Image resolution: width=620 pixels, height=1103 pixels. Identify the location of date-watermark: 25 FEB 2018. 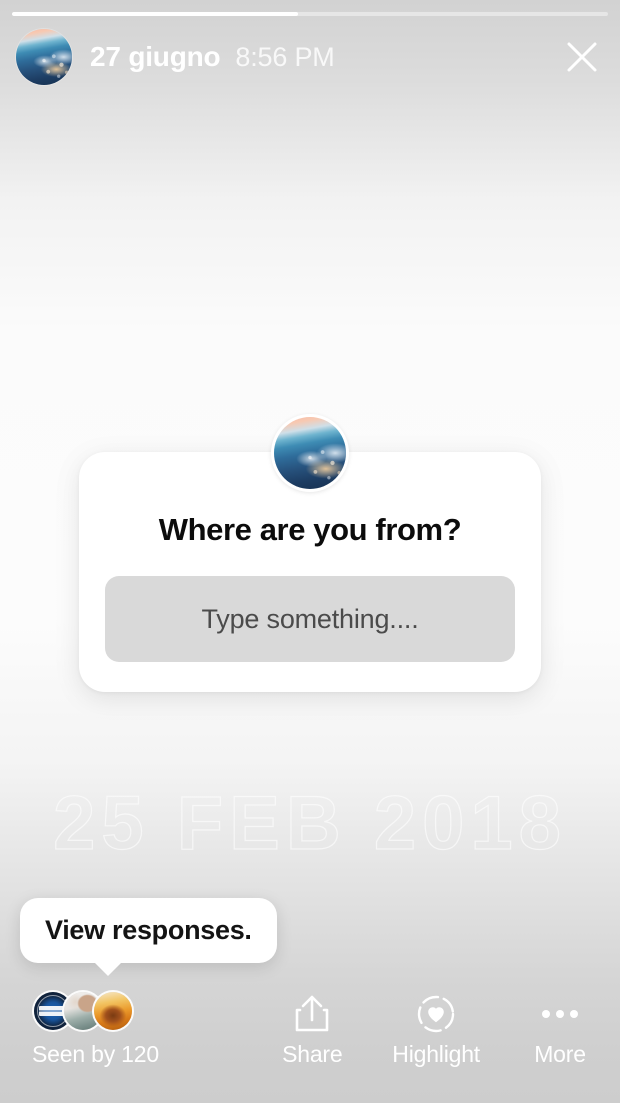
(309, 823).